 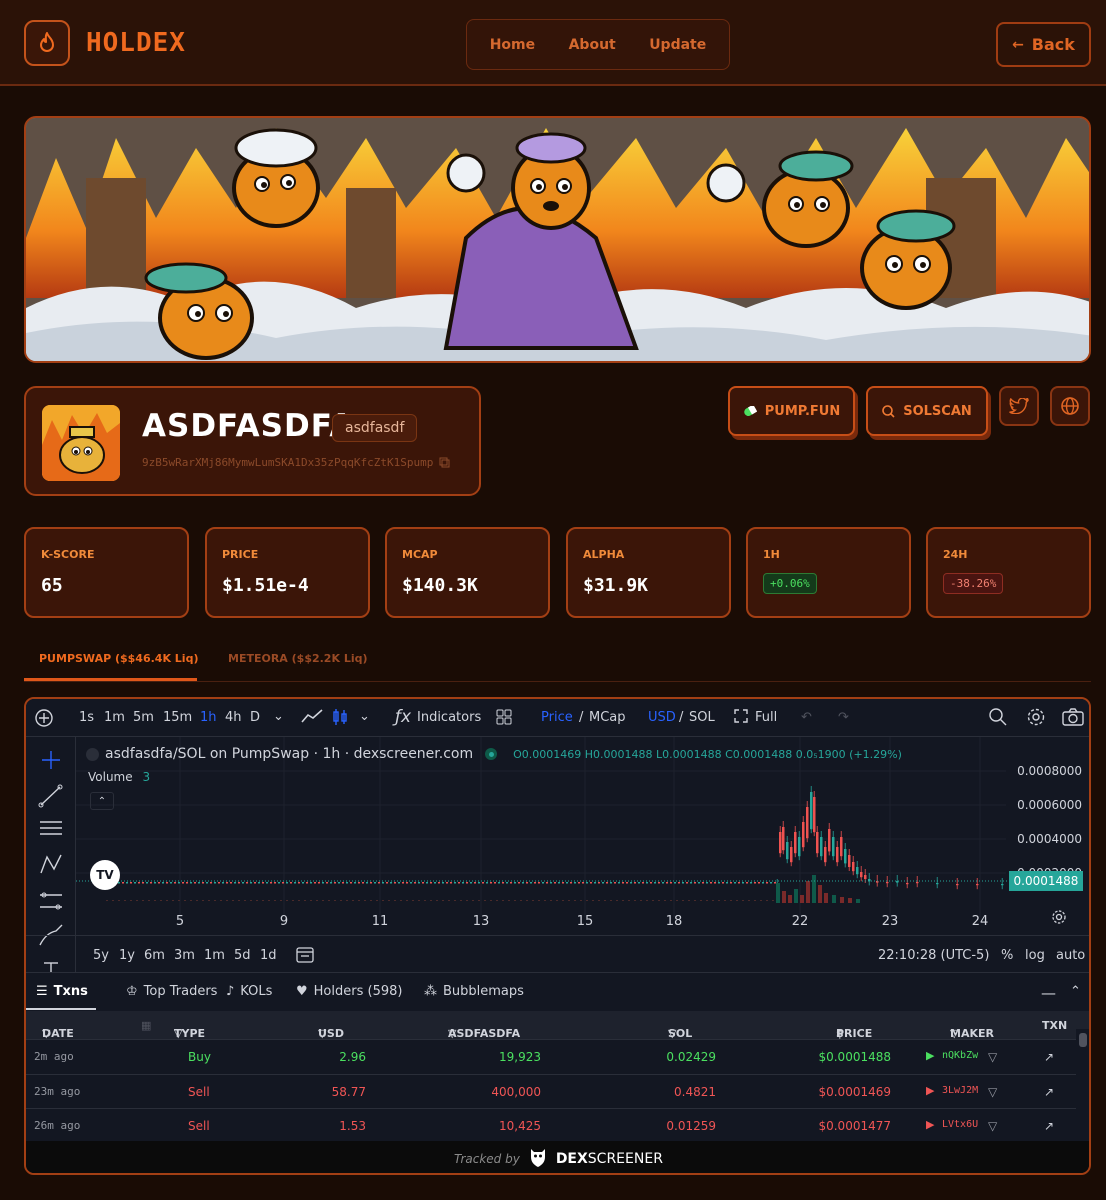 I want to click on indicators-button: Indicators, so click(x=449, y=717).